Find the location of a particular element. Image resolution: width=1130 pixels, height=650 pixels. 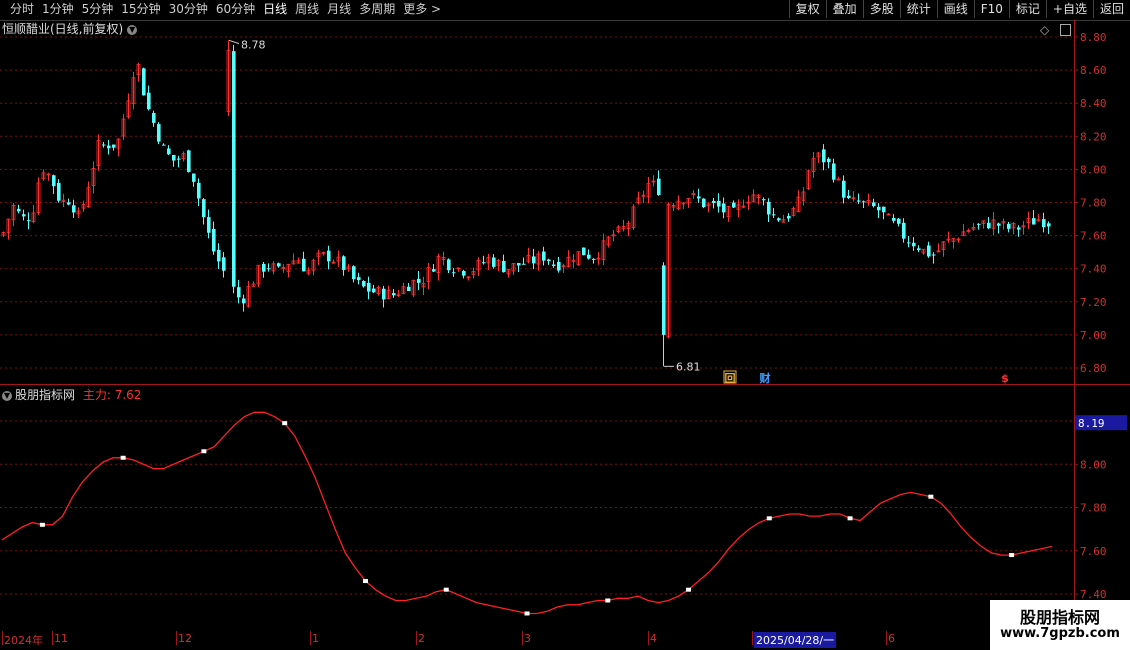

period-tab-7: 周线 is located at coordinates (307, 9).